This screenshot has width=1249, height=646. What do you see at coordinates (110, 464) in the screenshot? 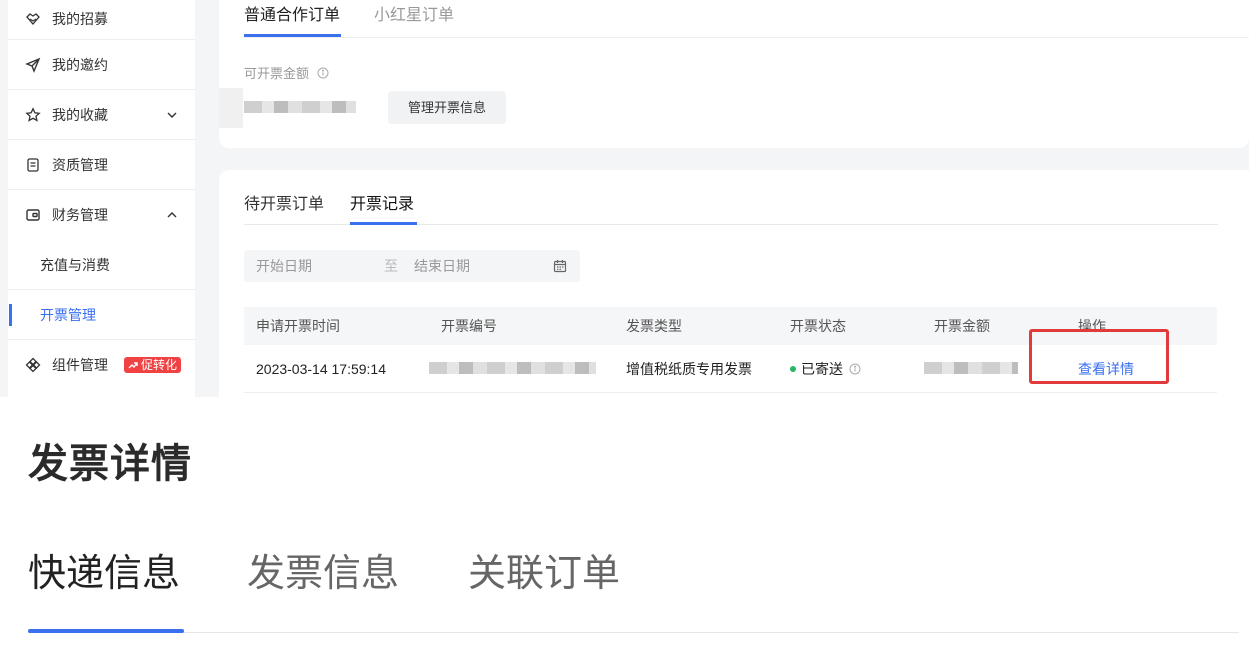
I see `page-title: 发票详情` at bounding box center [110, 464].